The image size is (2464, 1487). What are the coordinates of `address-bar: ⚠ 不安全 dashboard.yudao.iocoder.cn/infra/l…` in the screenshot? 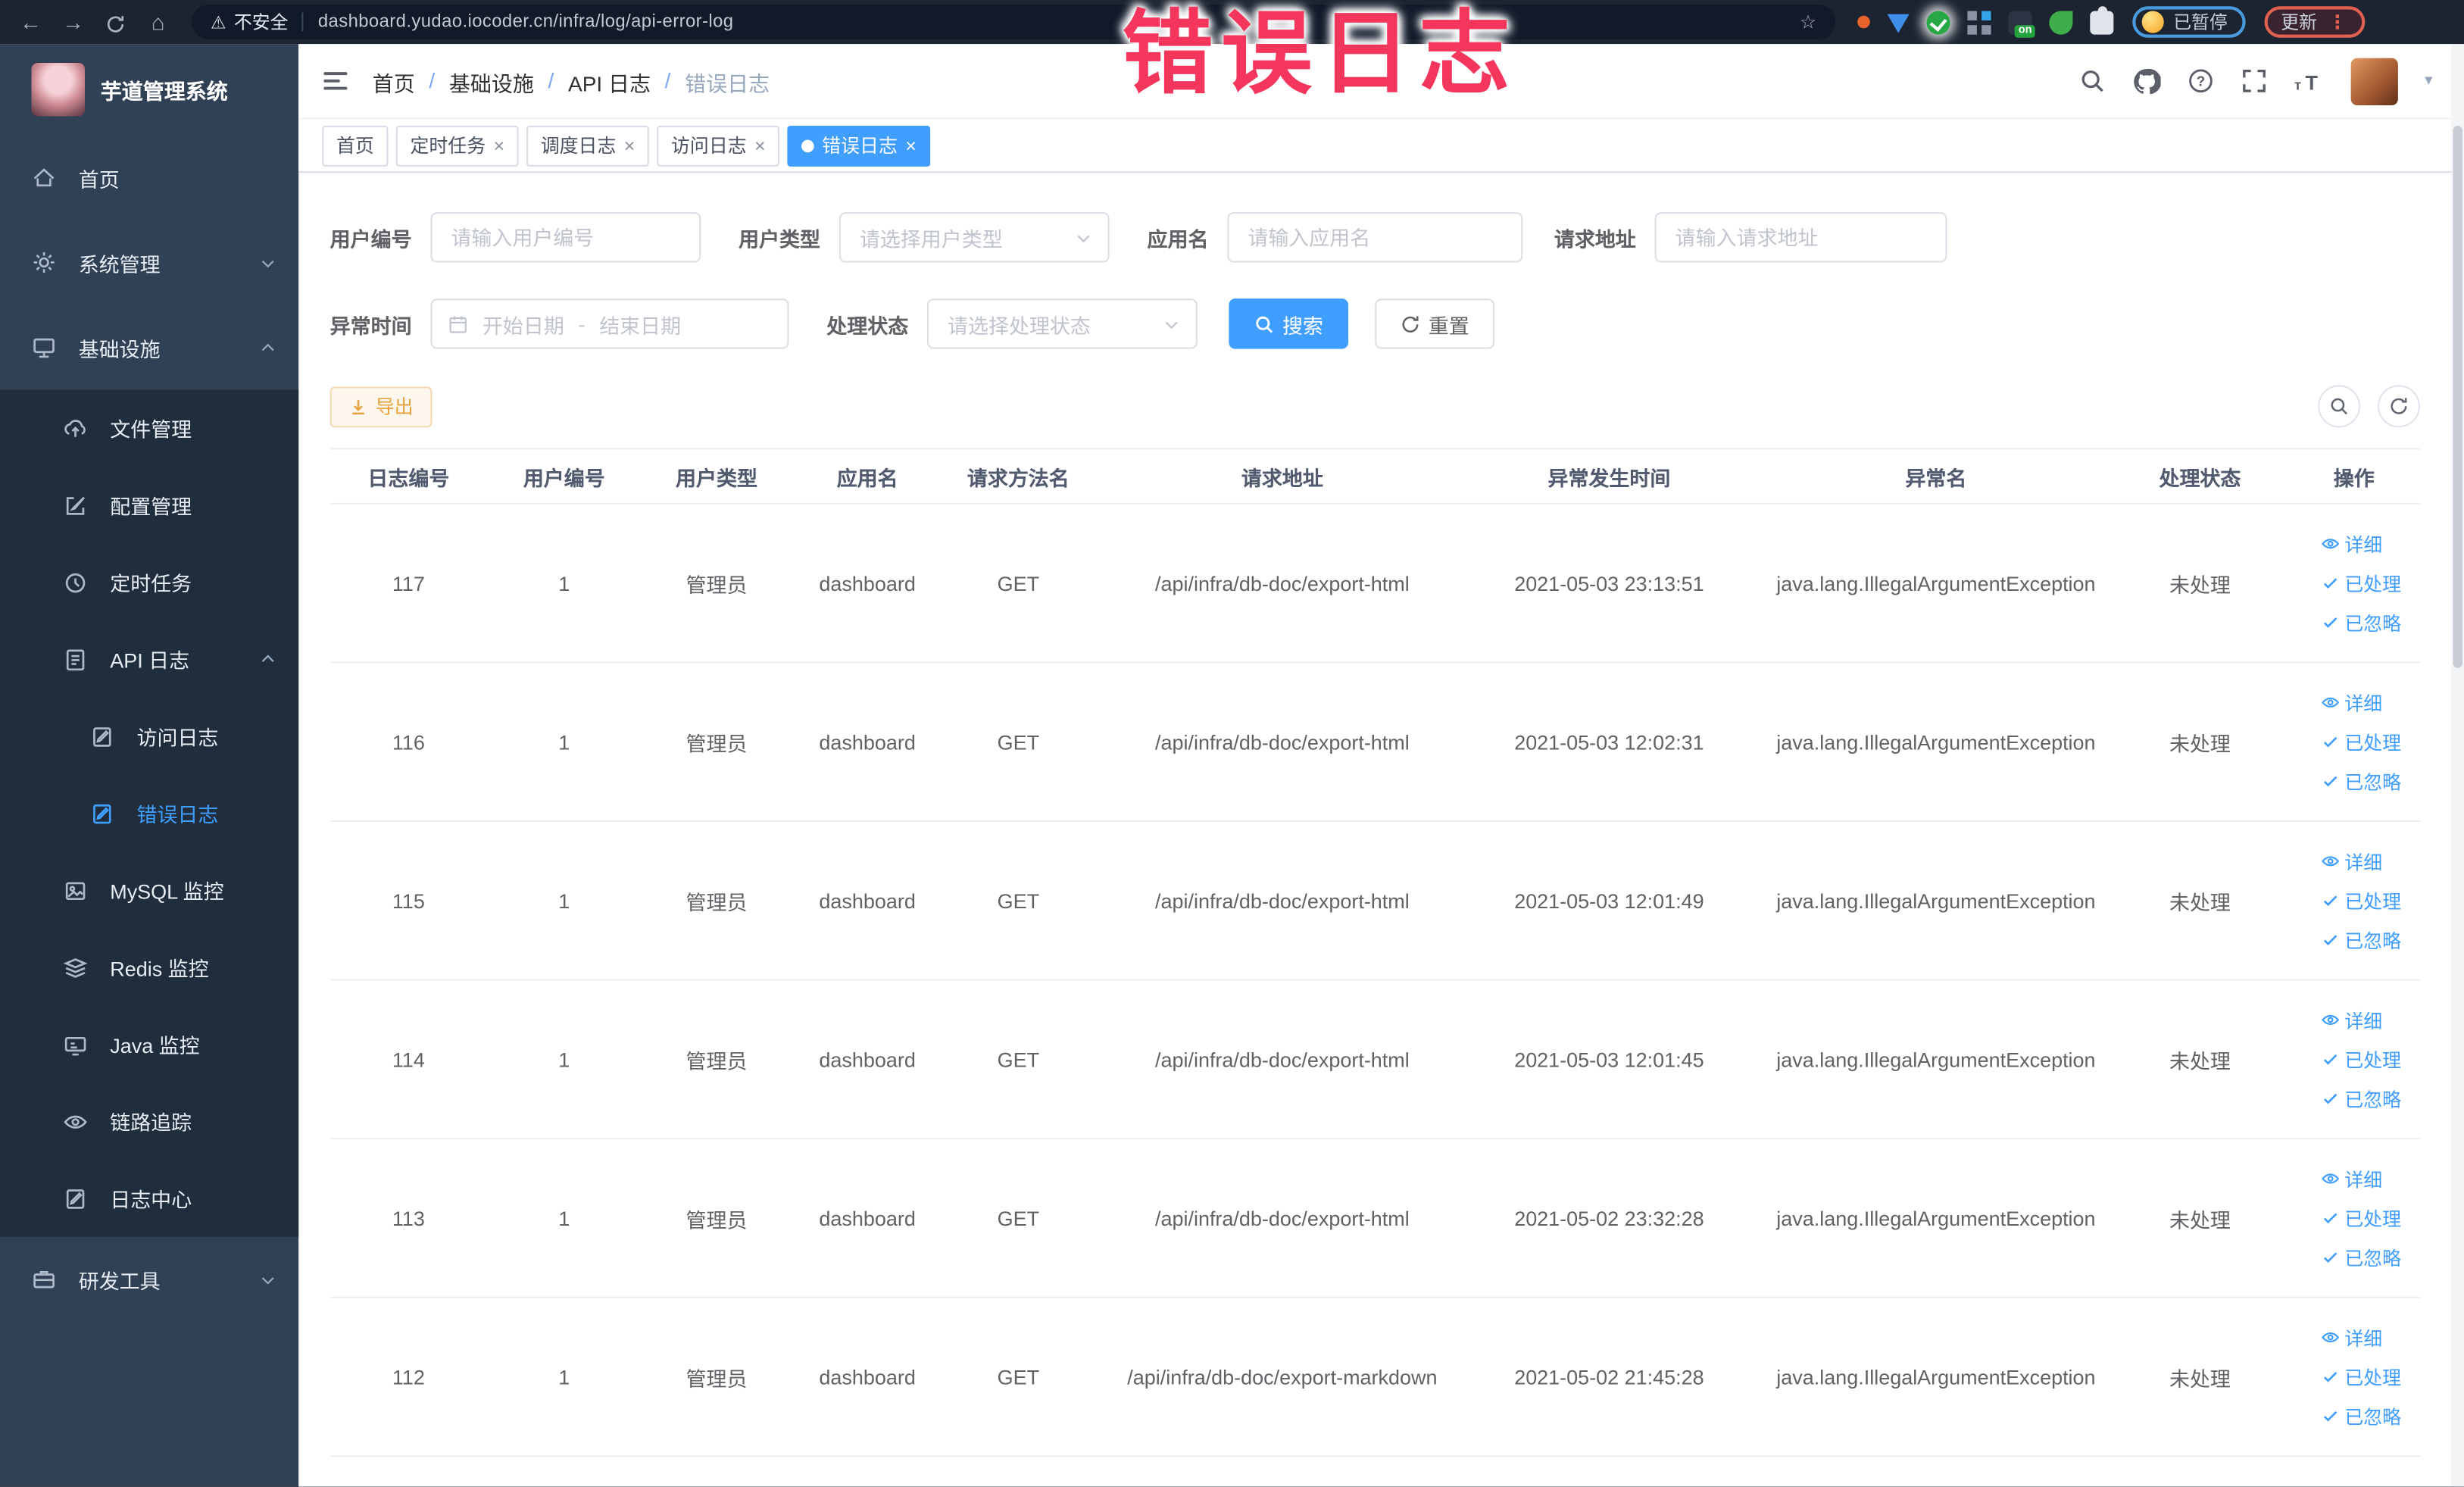 It's located at (1014, 22).